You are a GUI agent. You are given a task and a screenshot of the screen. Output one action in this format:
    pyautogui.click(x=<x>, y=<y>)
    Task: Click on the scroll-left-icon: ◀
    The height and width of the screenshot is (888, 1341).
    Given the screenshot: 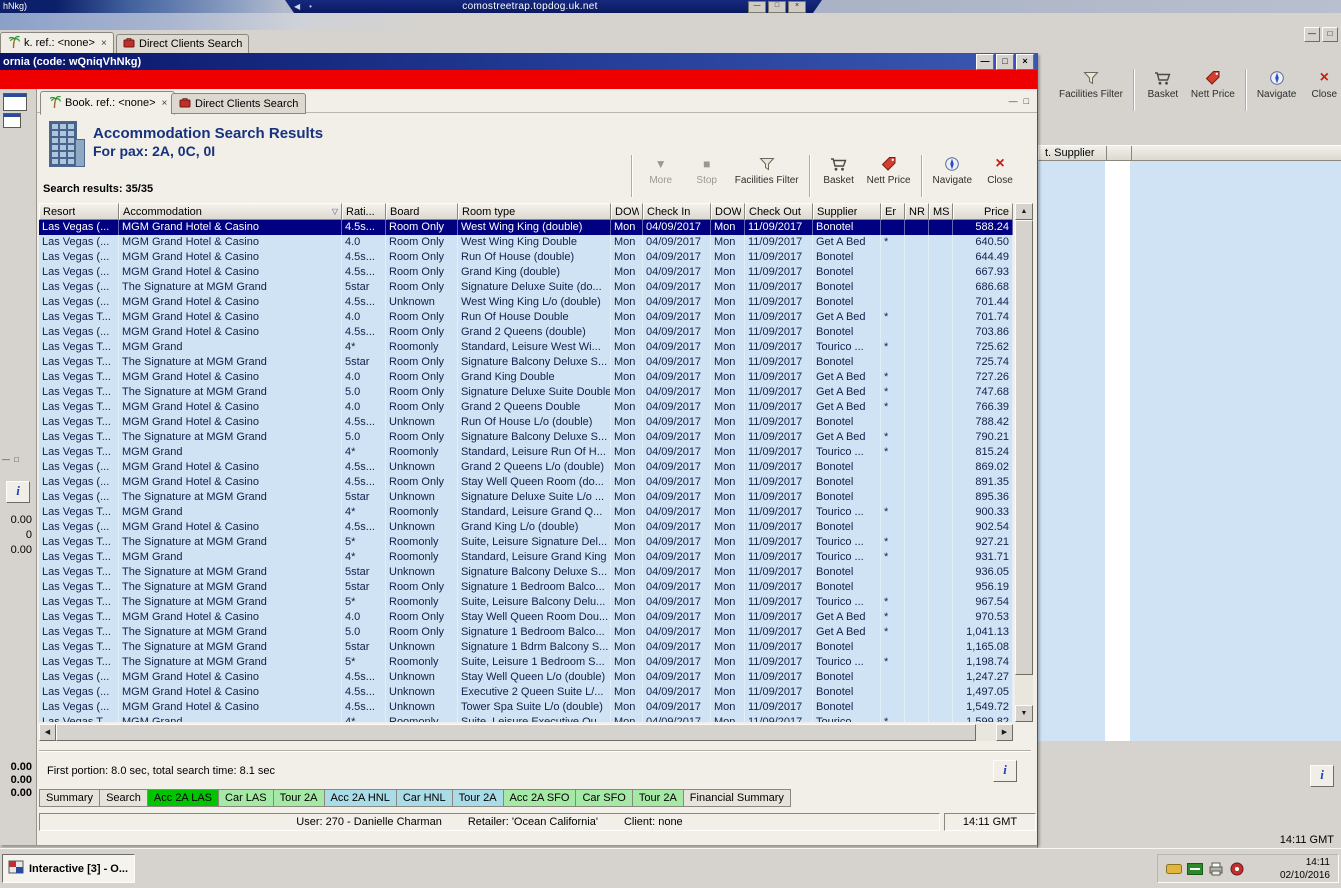 What is the action you would take?
    pyautogui.click(x=47, y=732)
    